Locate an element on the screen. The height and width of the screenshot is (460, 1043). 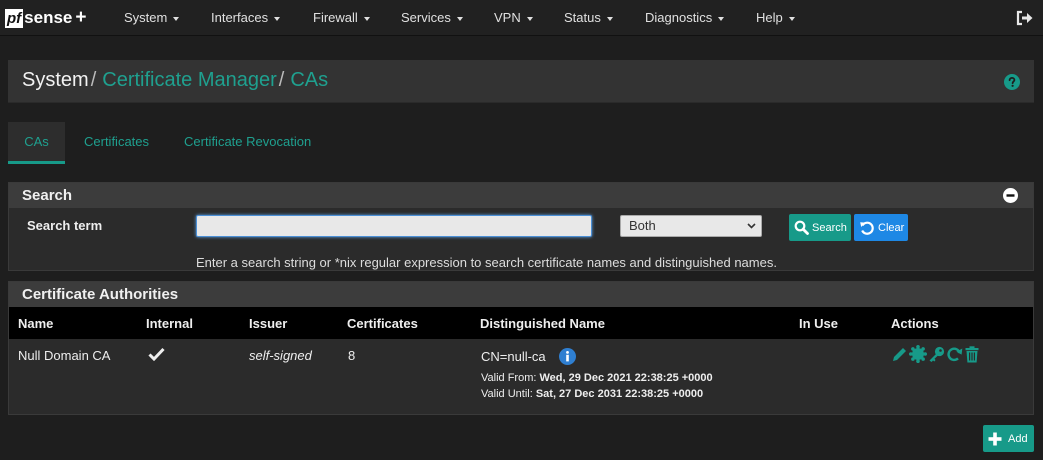
tab-certificates: Certificates is located at coordinates (116, 143).